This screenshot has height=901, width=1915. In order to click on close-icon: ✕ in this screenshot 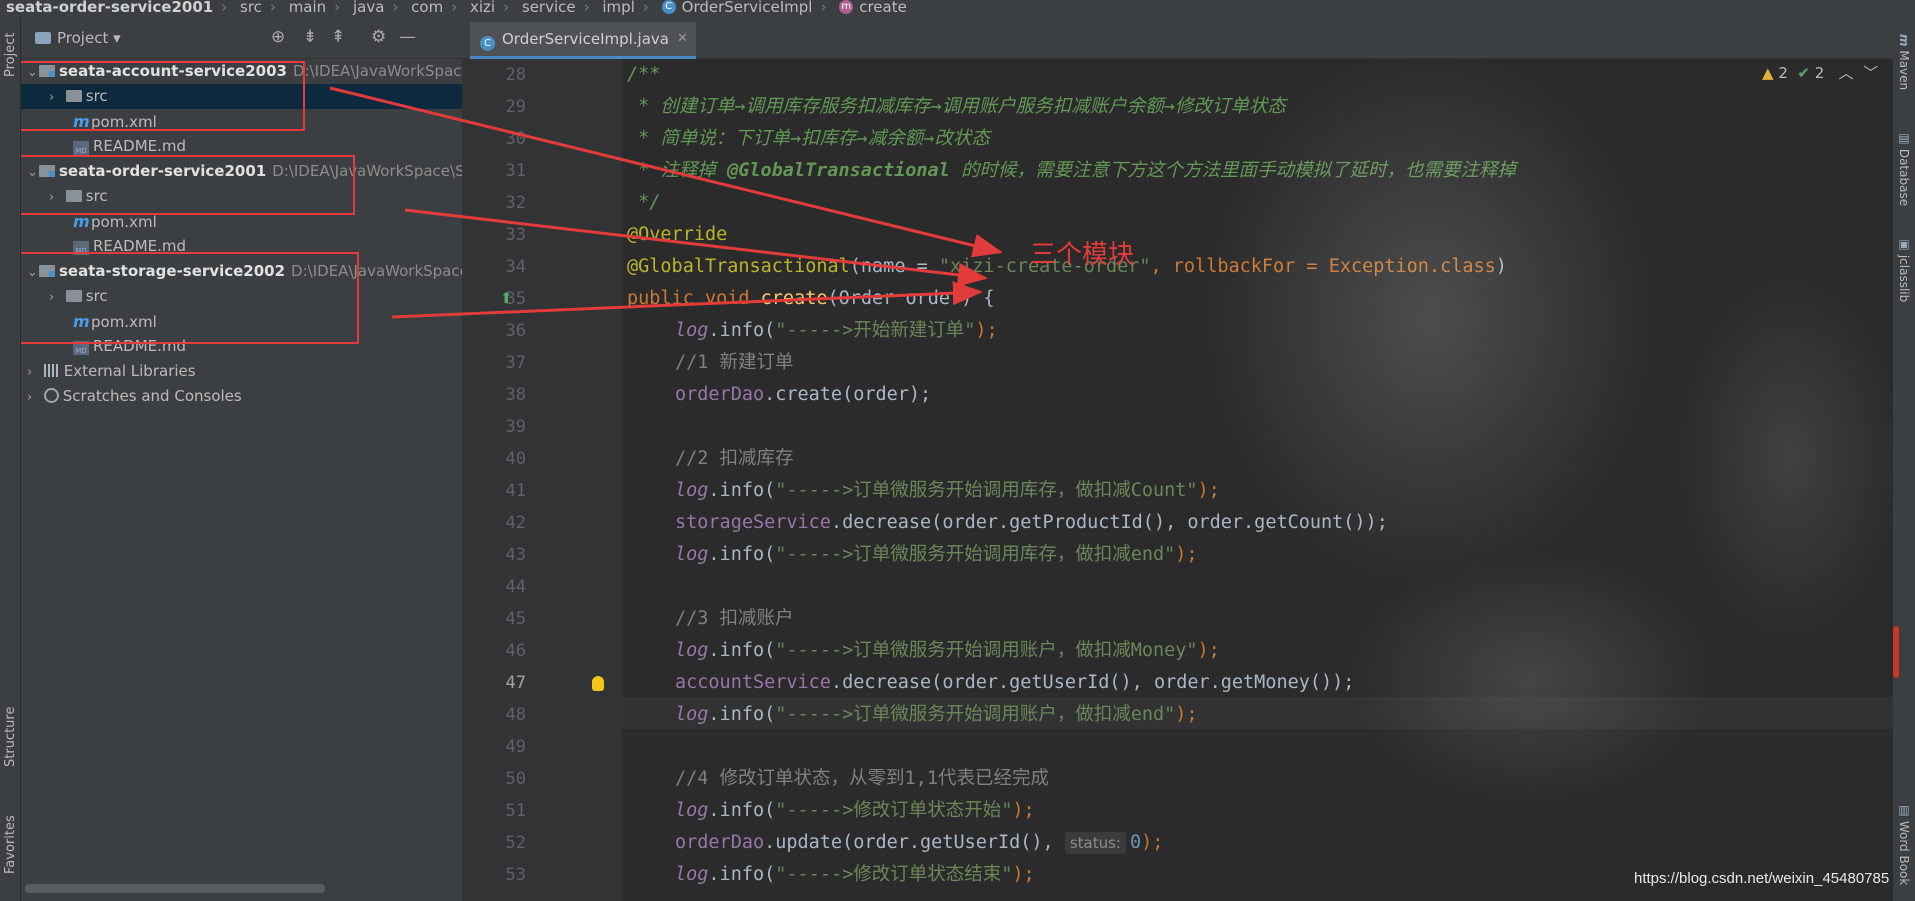, I will do `click(682, 39)`.